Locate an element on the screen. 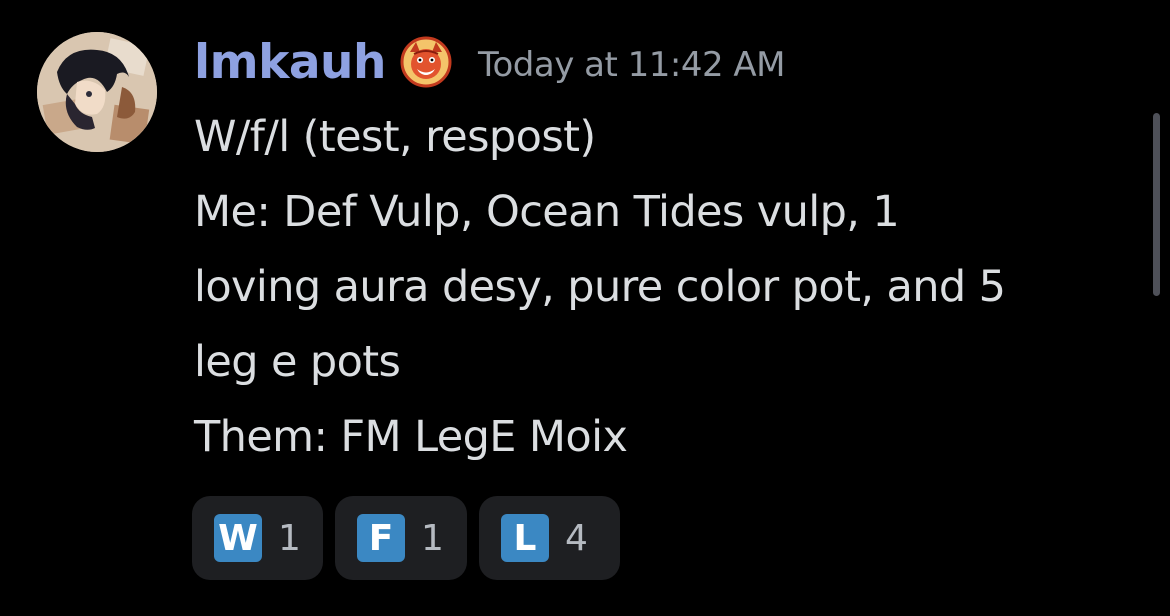 The width and height of the screenshot is (1170, 616). reaction-l: L 4 is located at coordinates (549, 538).